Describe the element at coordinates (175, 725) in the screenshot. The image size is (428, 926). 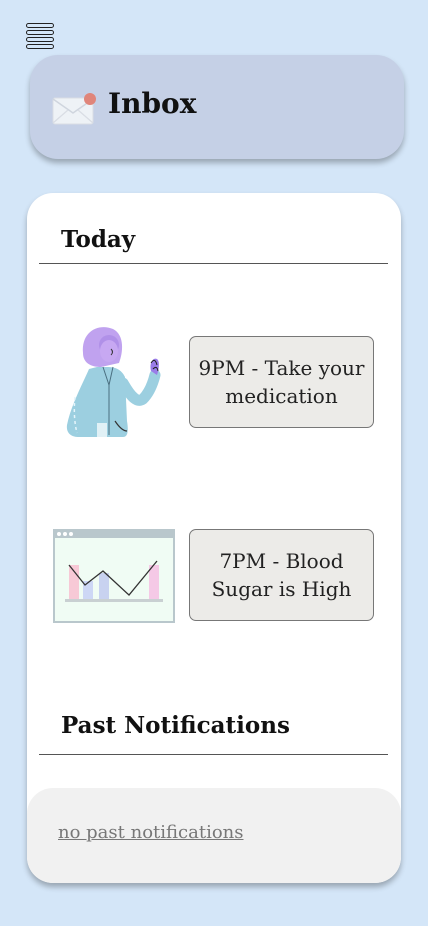
I see `past-notifications-title: Past Notifications` at that location.